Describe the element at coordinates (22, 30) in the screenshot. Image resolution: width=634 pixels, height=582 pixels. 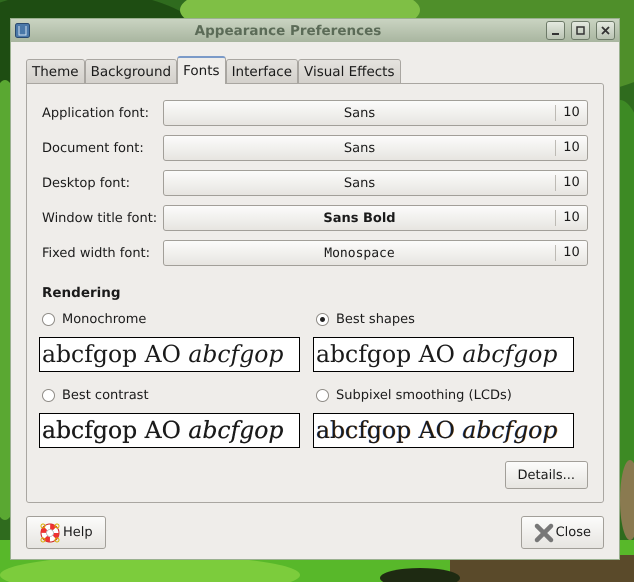
I see `window-icon` at that location.